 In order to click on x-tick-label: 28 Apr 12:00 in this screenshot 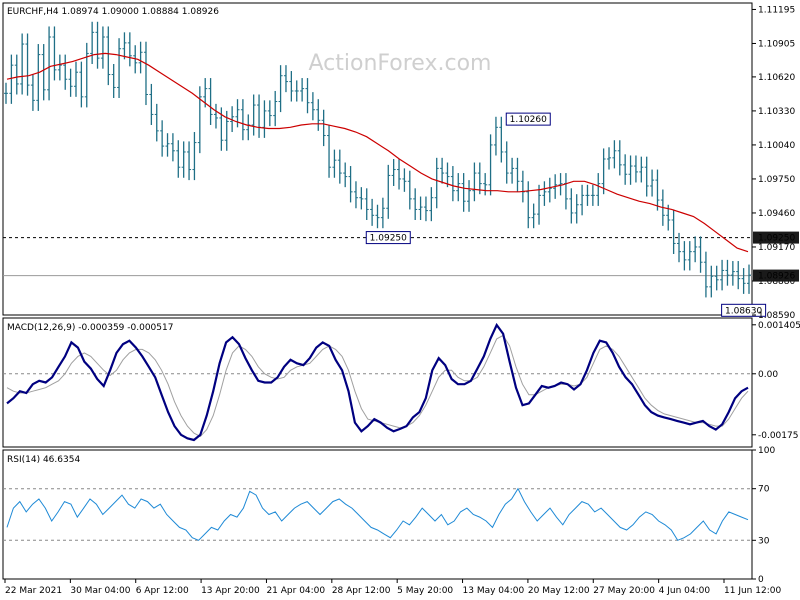, I will do `click(361, 591)`.